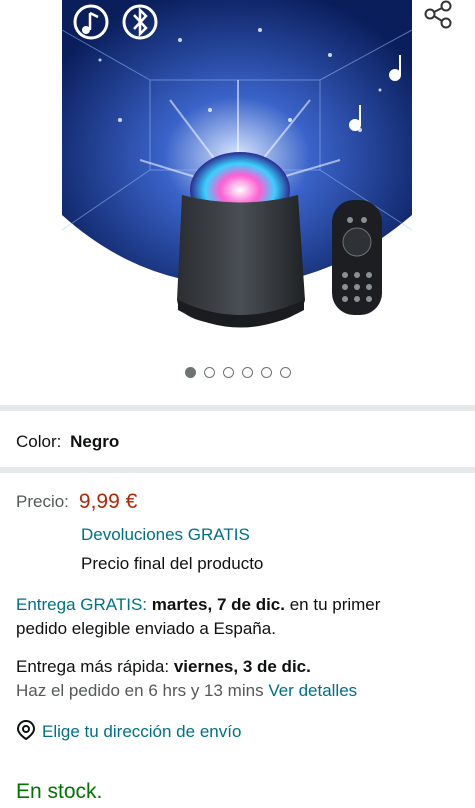 Image resolution: width=475 pixels, height=808 pixels. What do you see at coordinates (312, 690) in the screenshot?
I see `delivery-details-link: Ver detalles` at bounding box center [312, 690].